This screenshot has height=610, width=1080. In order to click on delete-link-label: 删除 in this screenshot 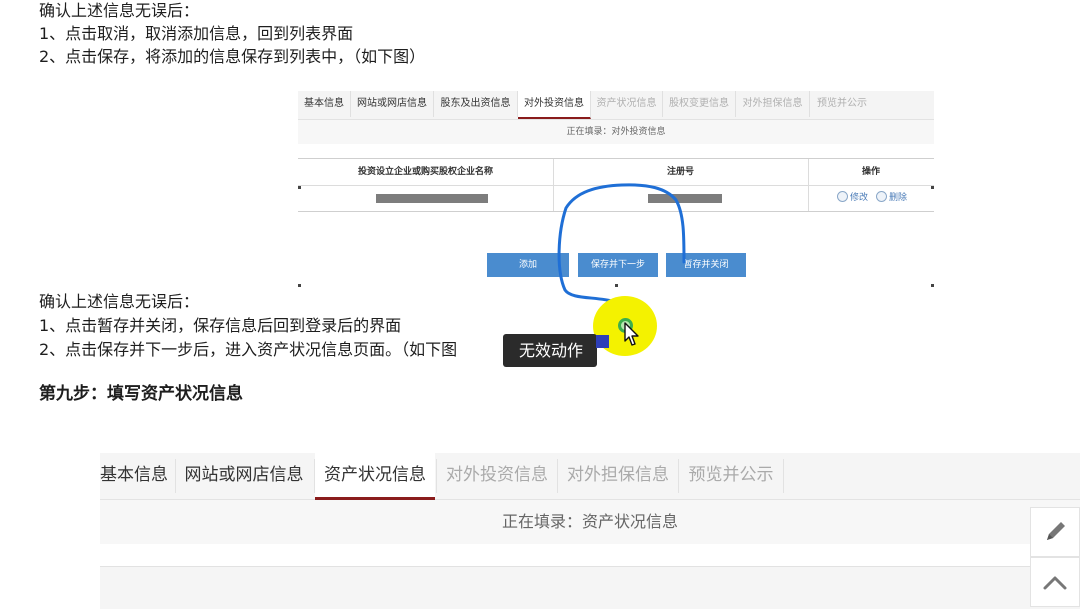, I will do `click(898, 198)`.